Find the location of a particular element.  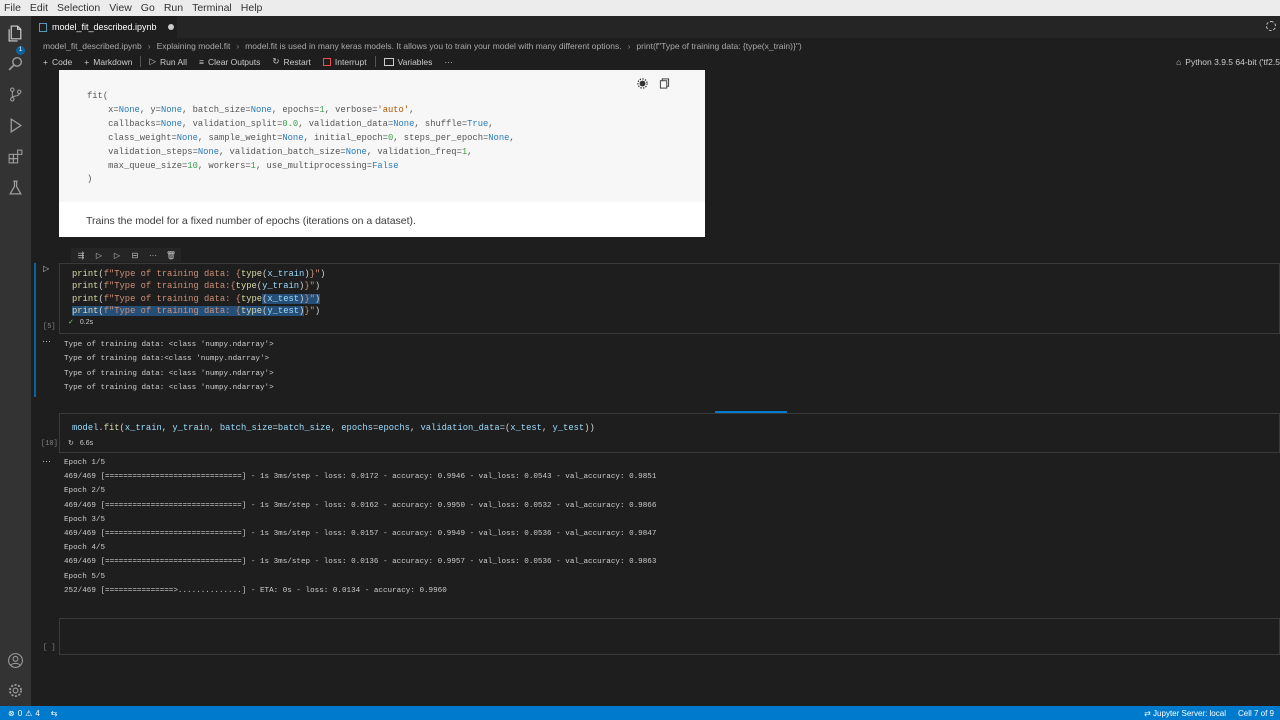

menu-go: Go is located at coordinates (148, 8).